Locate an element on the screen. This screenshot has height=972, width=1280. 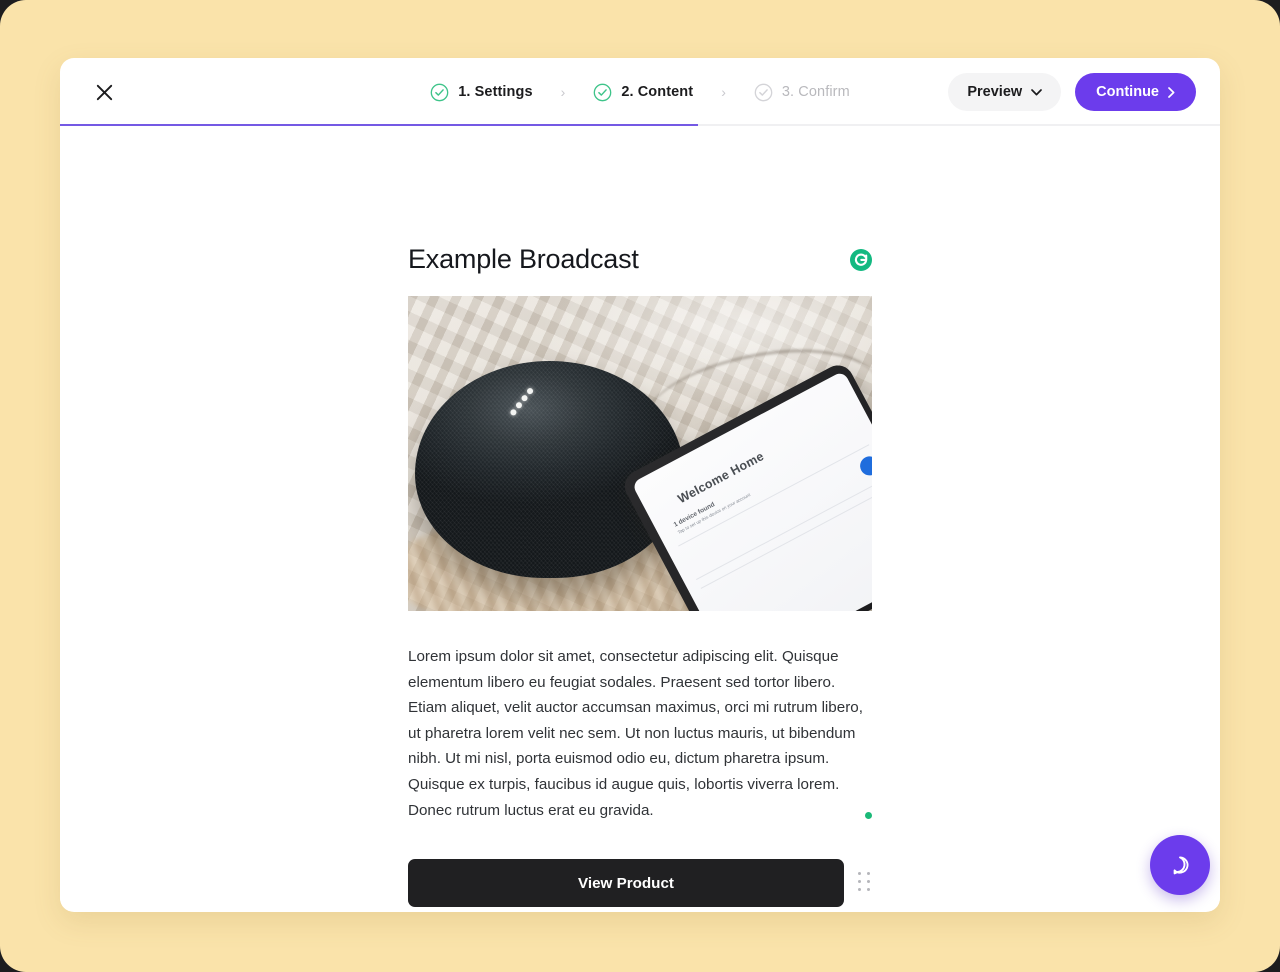
close-icon is located at coordinates (104, 92).